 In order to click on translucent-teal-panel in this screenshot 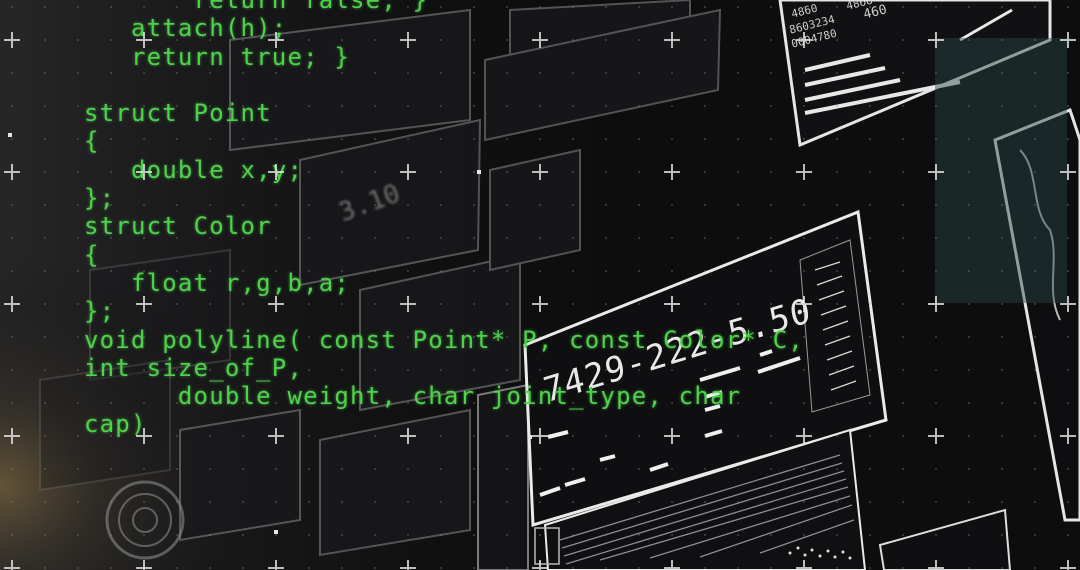, I will do `click(1001, 170)`.